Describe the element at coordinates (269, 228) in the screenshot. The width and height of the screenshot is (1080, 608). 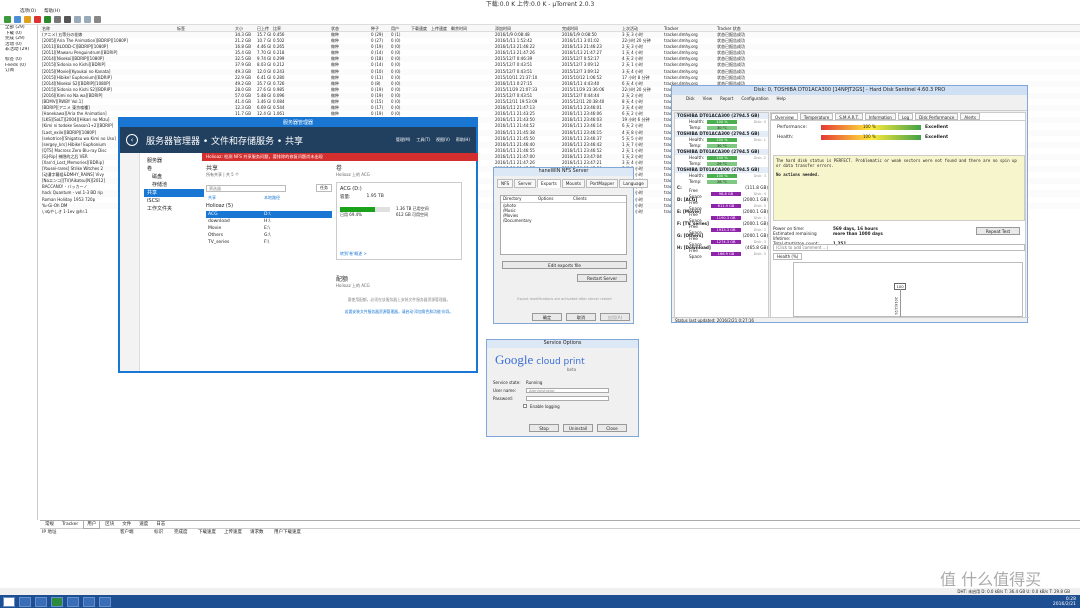
I see `share-row: Movie E:\` at that location.